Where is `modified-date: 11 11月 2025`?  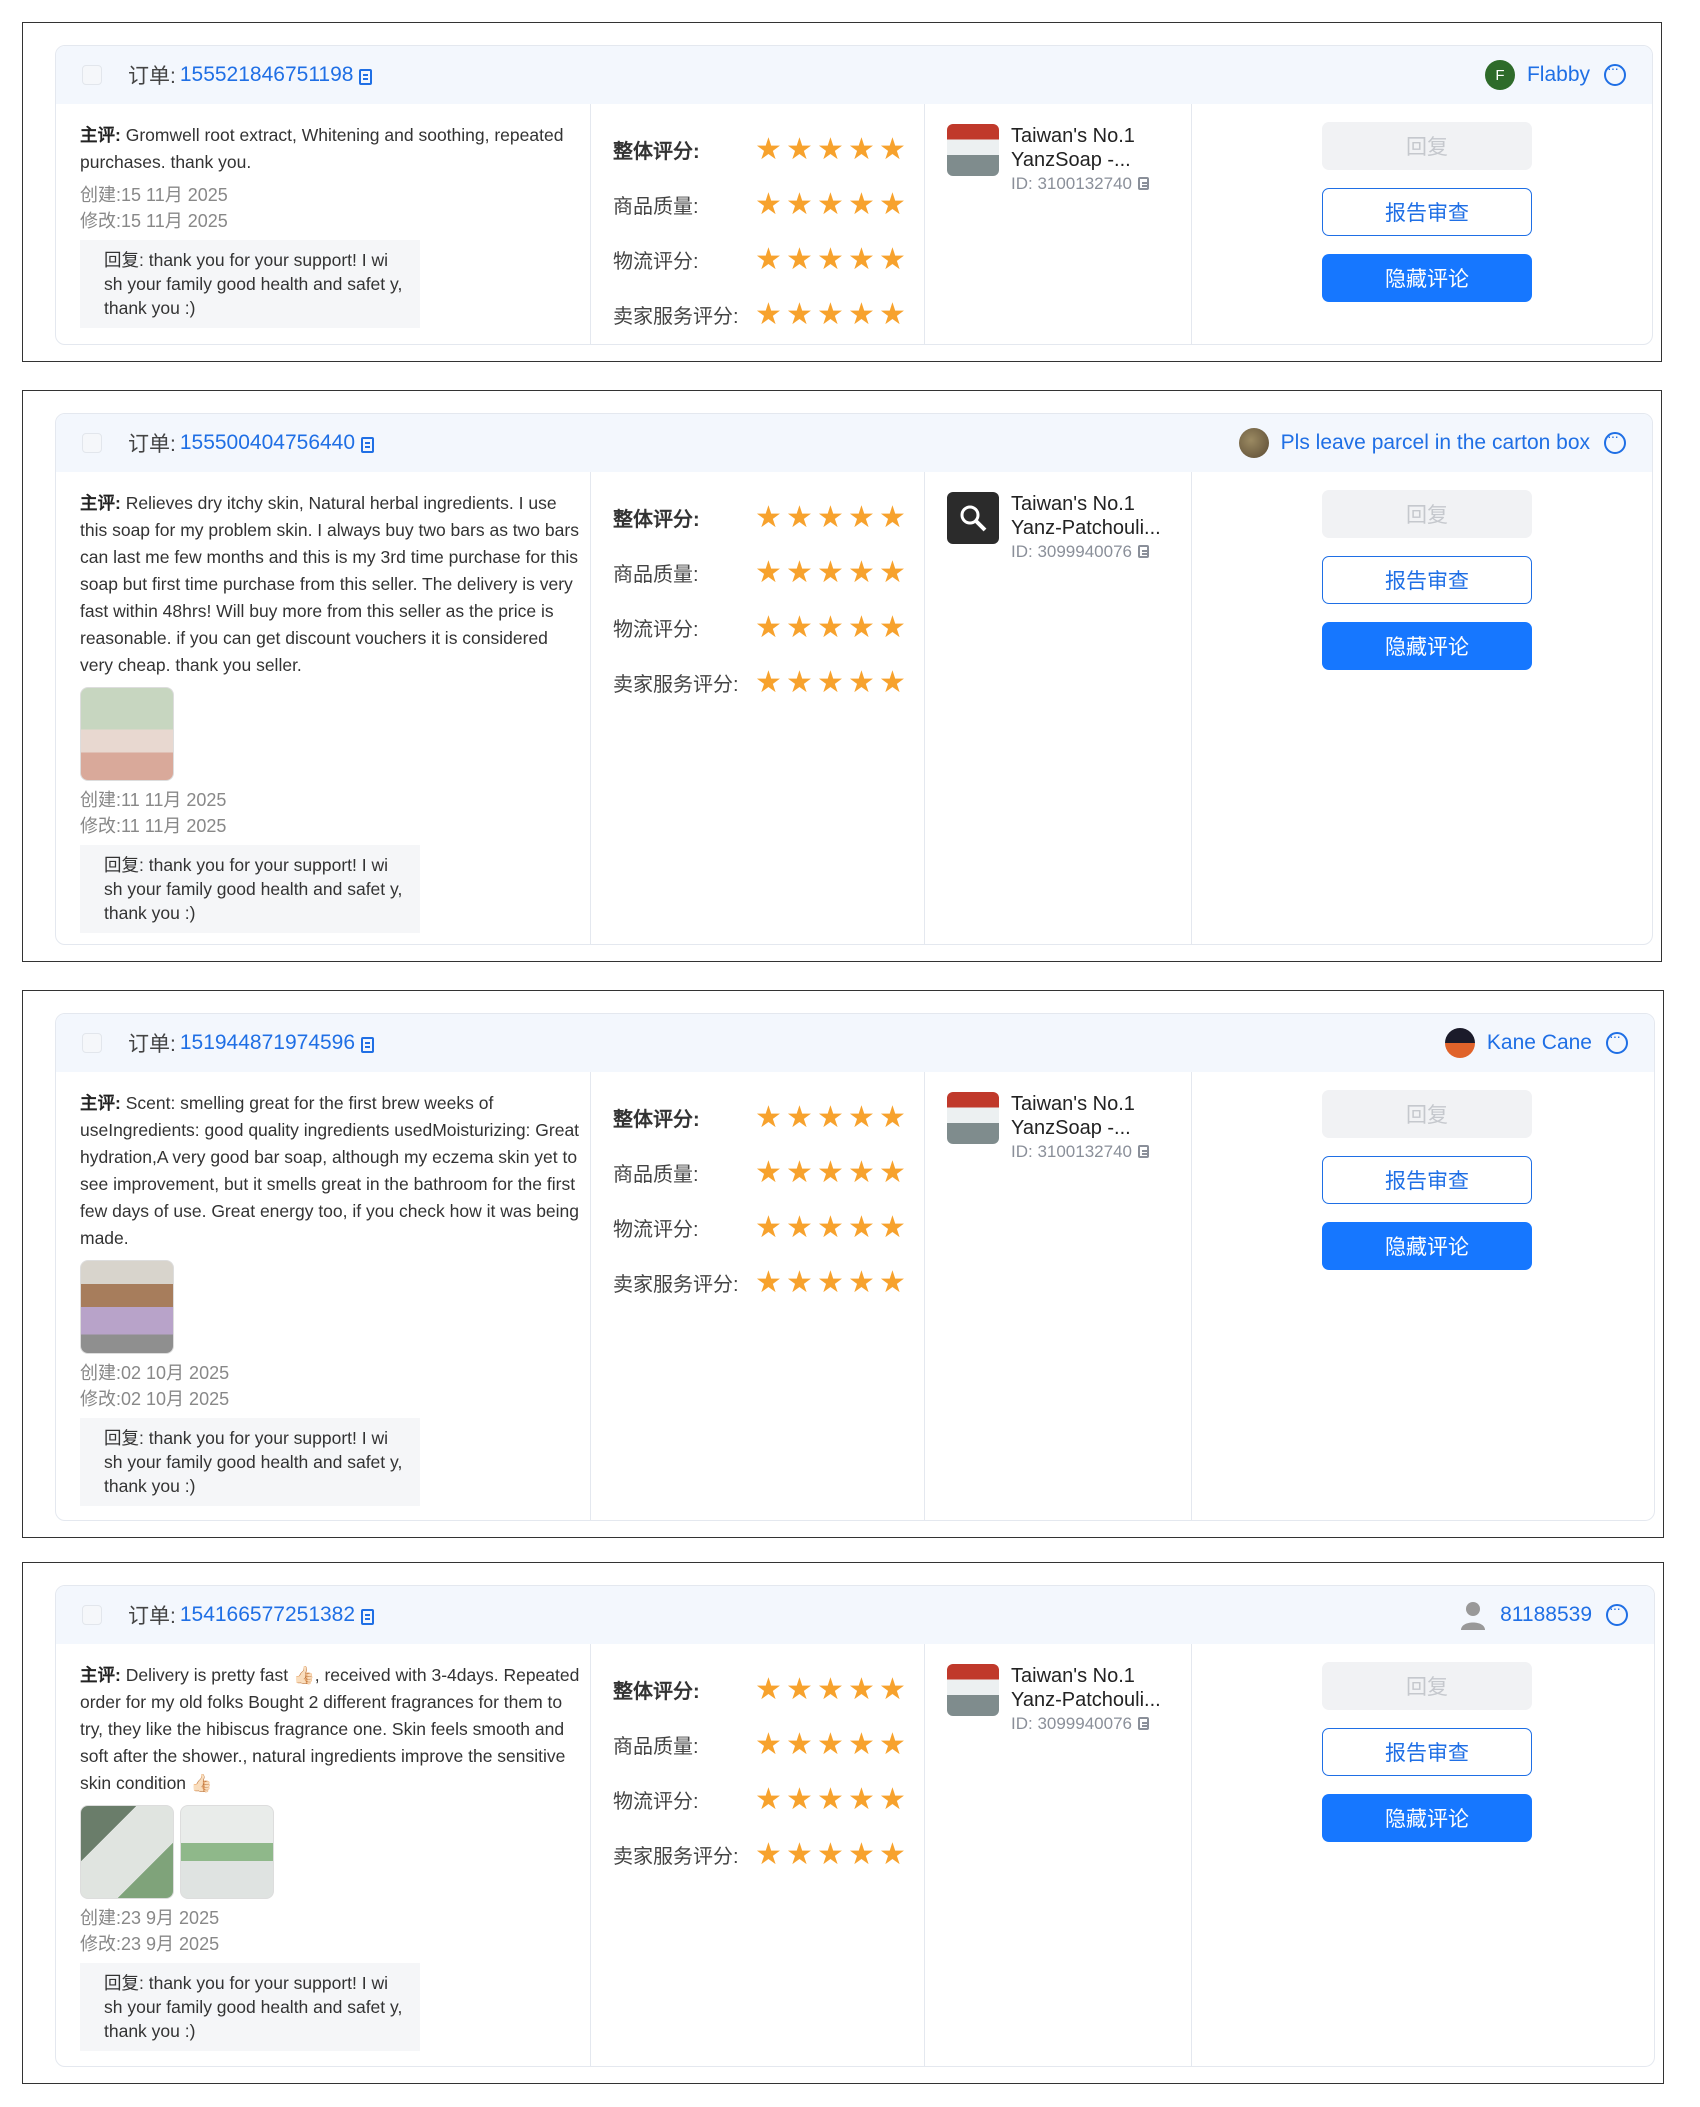 modified-date: 11 11月 2025 is located at coordinates (174, 826).